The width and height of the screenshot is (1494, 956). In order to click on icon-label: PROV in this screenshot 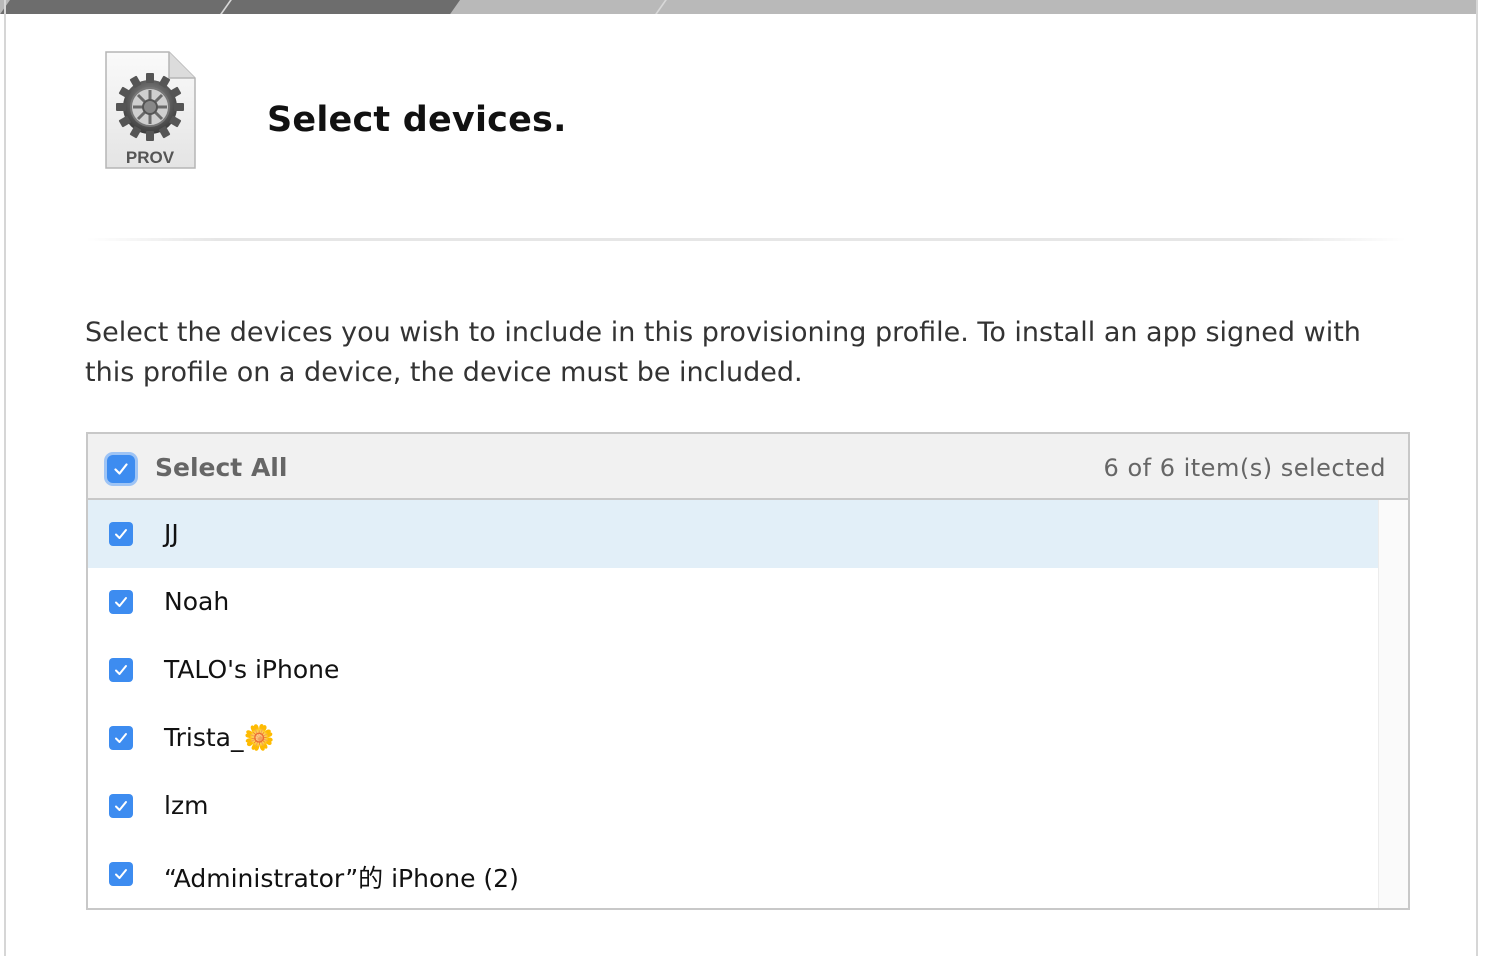, I will do `click(150, 157)`.